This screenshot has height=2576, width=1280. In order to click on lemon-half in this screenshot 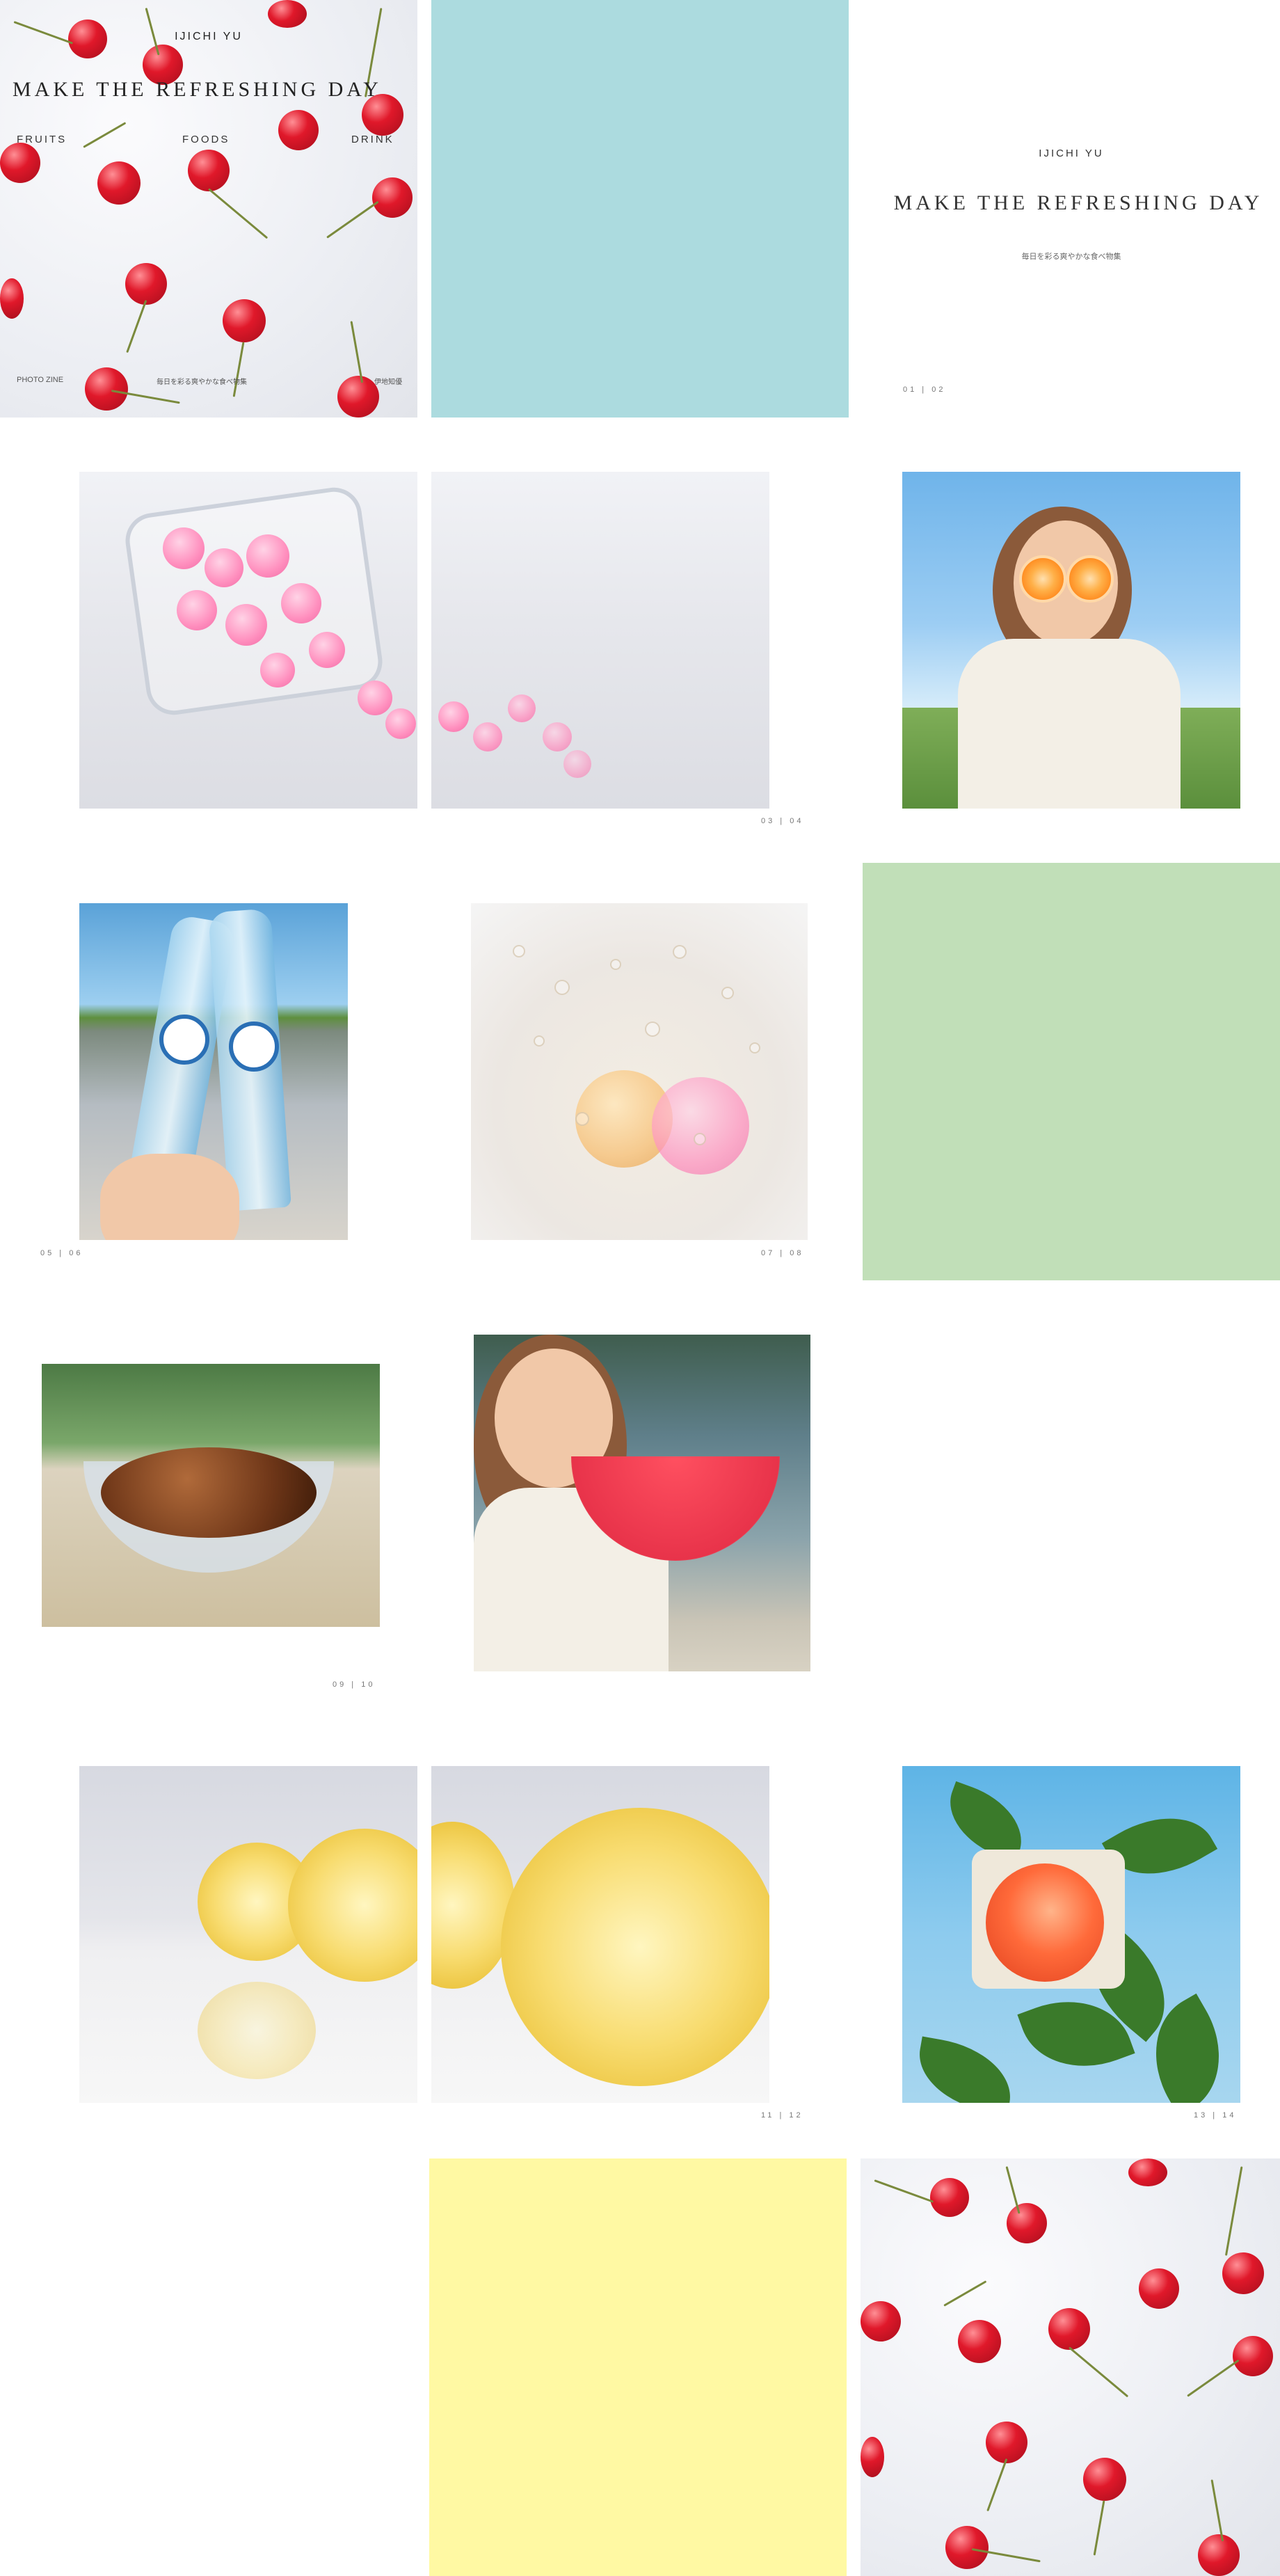, I will do `click(352, 1905)`.